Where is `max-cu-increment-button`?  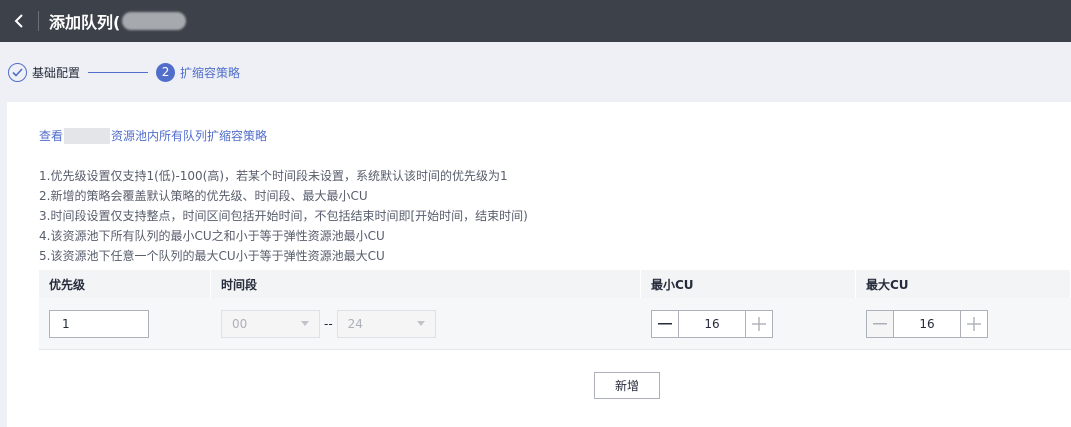 max-cu-increment-button is located at coordinates (973, 323).